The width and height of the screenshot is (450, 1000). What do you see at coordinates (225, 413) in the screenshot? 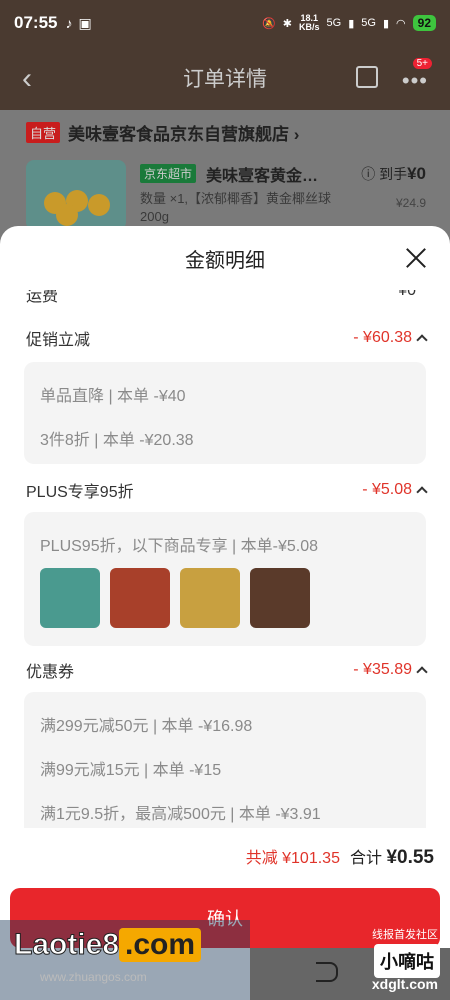
I see `section-promo-box: 单品直降 | 本单 -¥40 3件8折 | 本单 -¥20.38` at bounding box center [225, 413].